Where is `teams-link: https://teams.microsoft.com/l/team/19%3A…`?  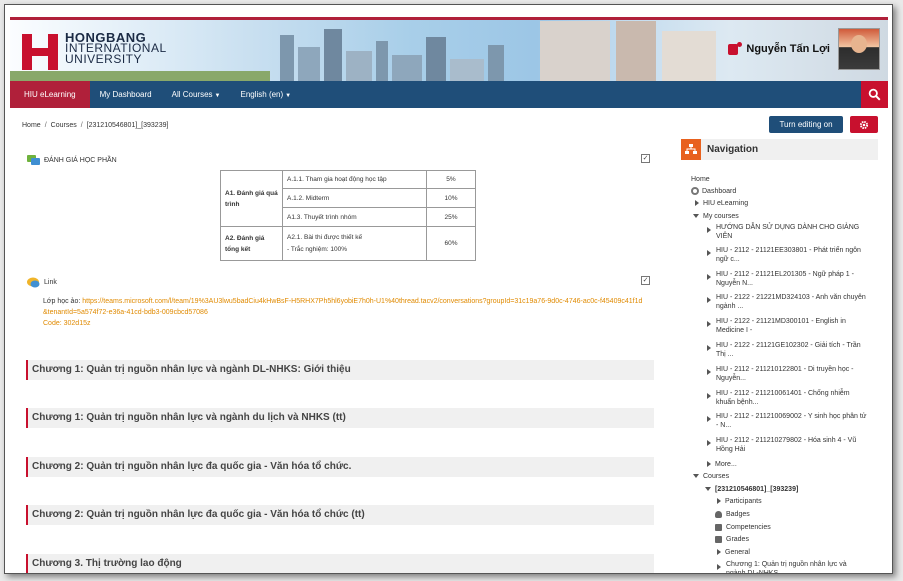
teams-link: https://teams.microsoft.com/l/team/19%3A… is located at coordinates (342, 307).